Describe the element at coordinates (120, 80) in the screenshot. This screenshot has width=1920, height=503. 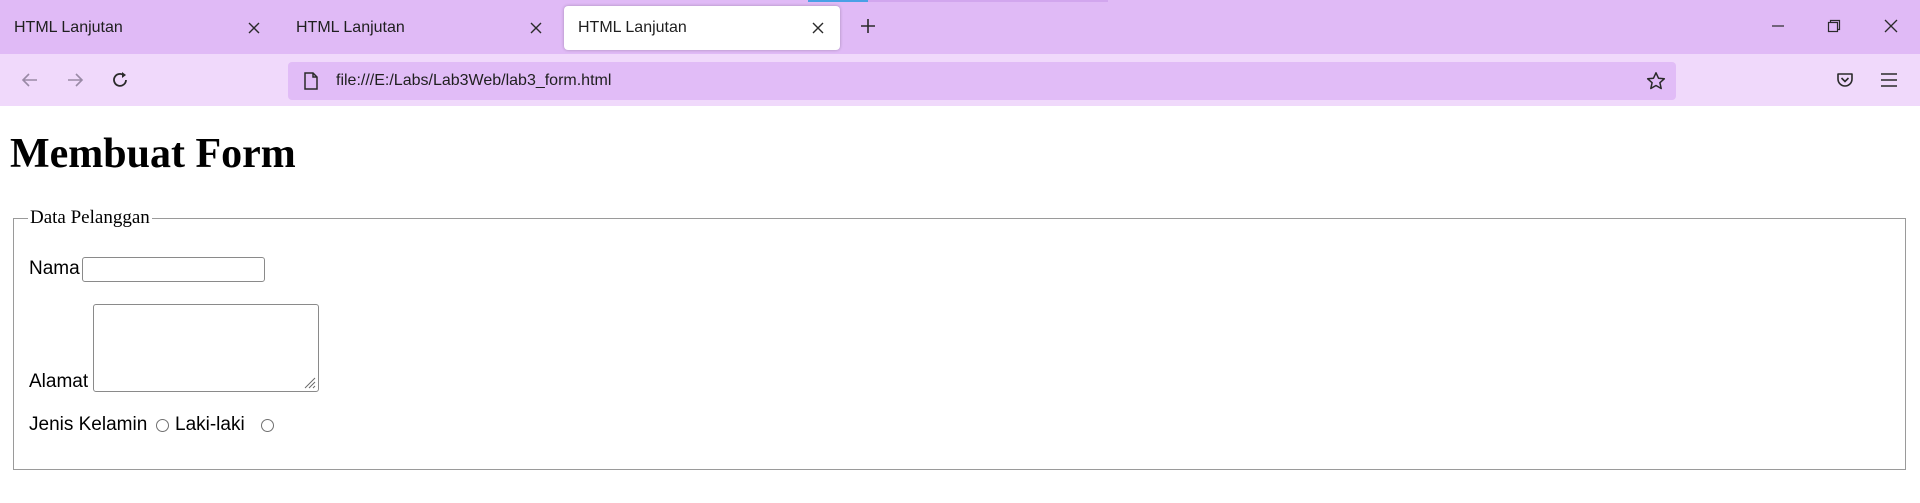
I see `reload-icon` at that location.